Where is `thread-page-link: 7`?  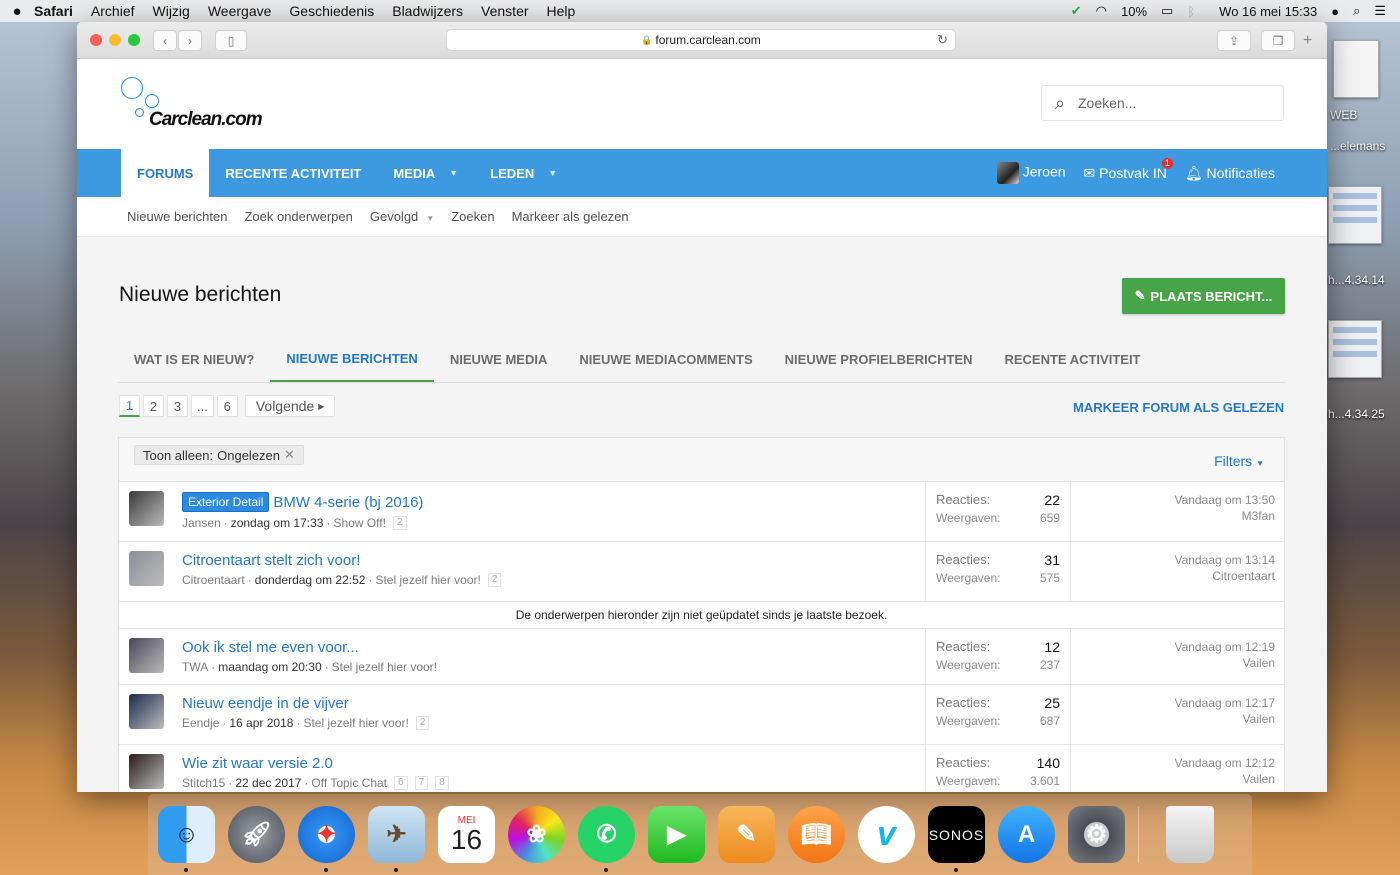 thread-page-link: 7 is located at coordinates (421, 783).